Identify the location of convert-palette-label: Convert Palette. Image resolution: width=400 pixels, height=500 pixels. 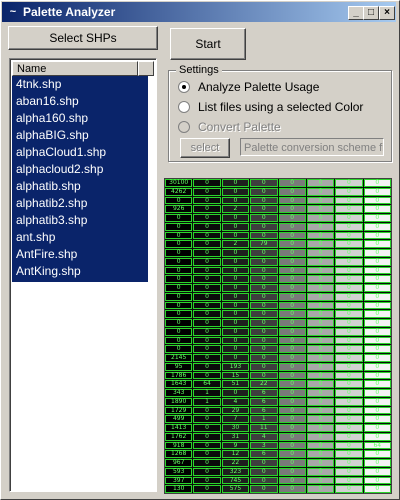
(239, 127).